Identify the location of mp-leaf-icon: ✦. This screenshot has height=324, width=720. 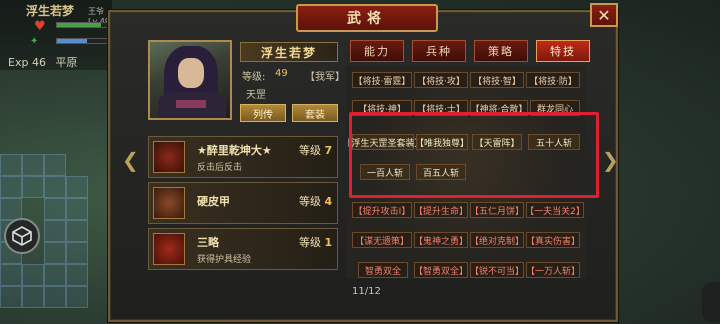
(34, 41).